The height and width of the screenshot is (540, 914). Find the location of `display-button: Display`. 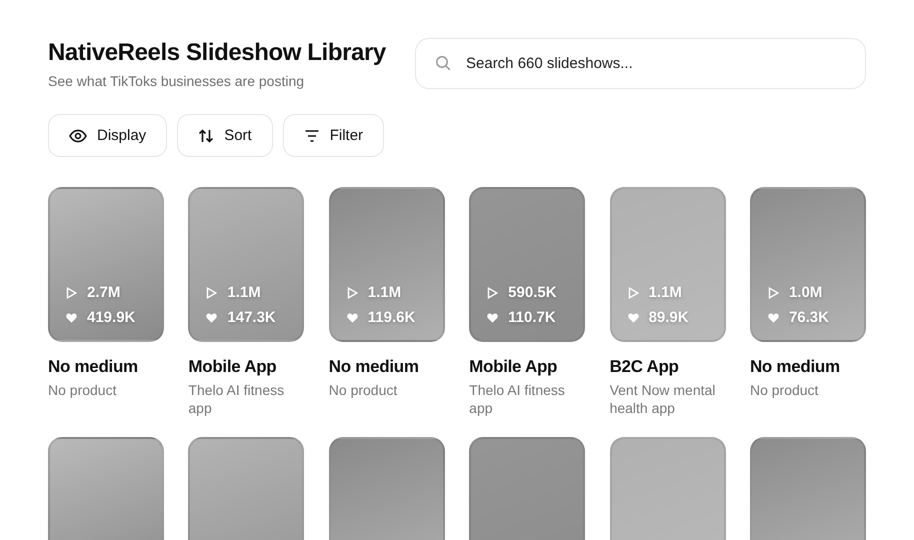

display-button: Display is located at coordinates (108, 135).